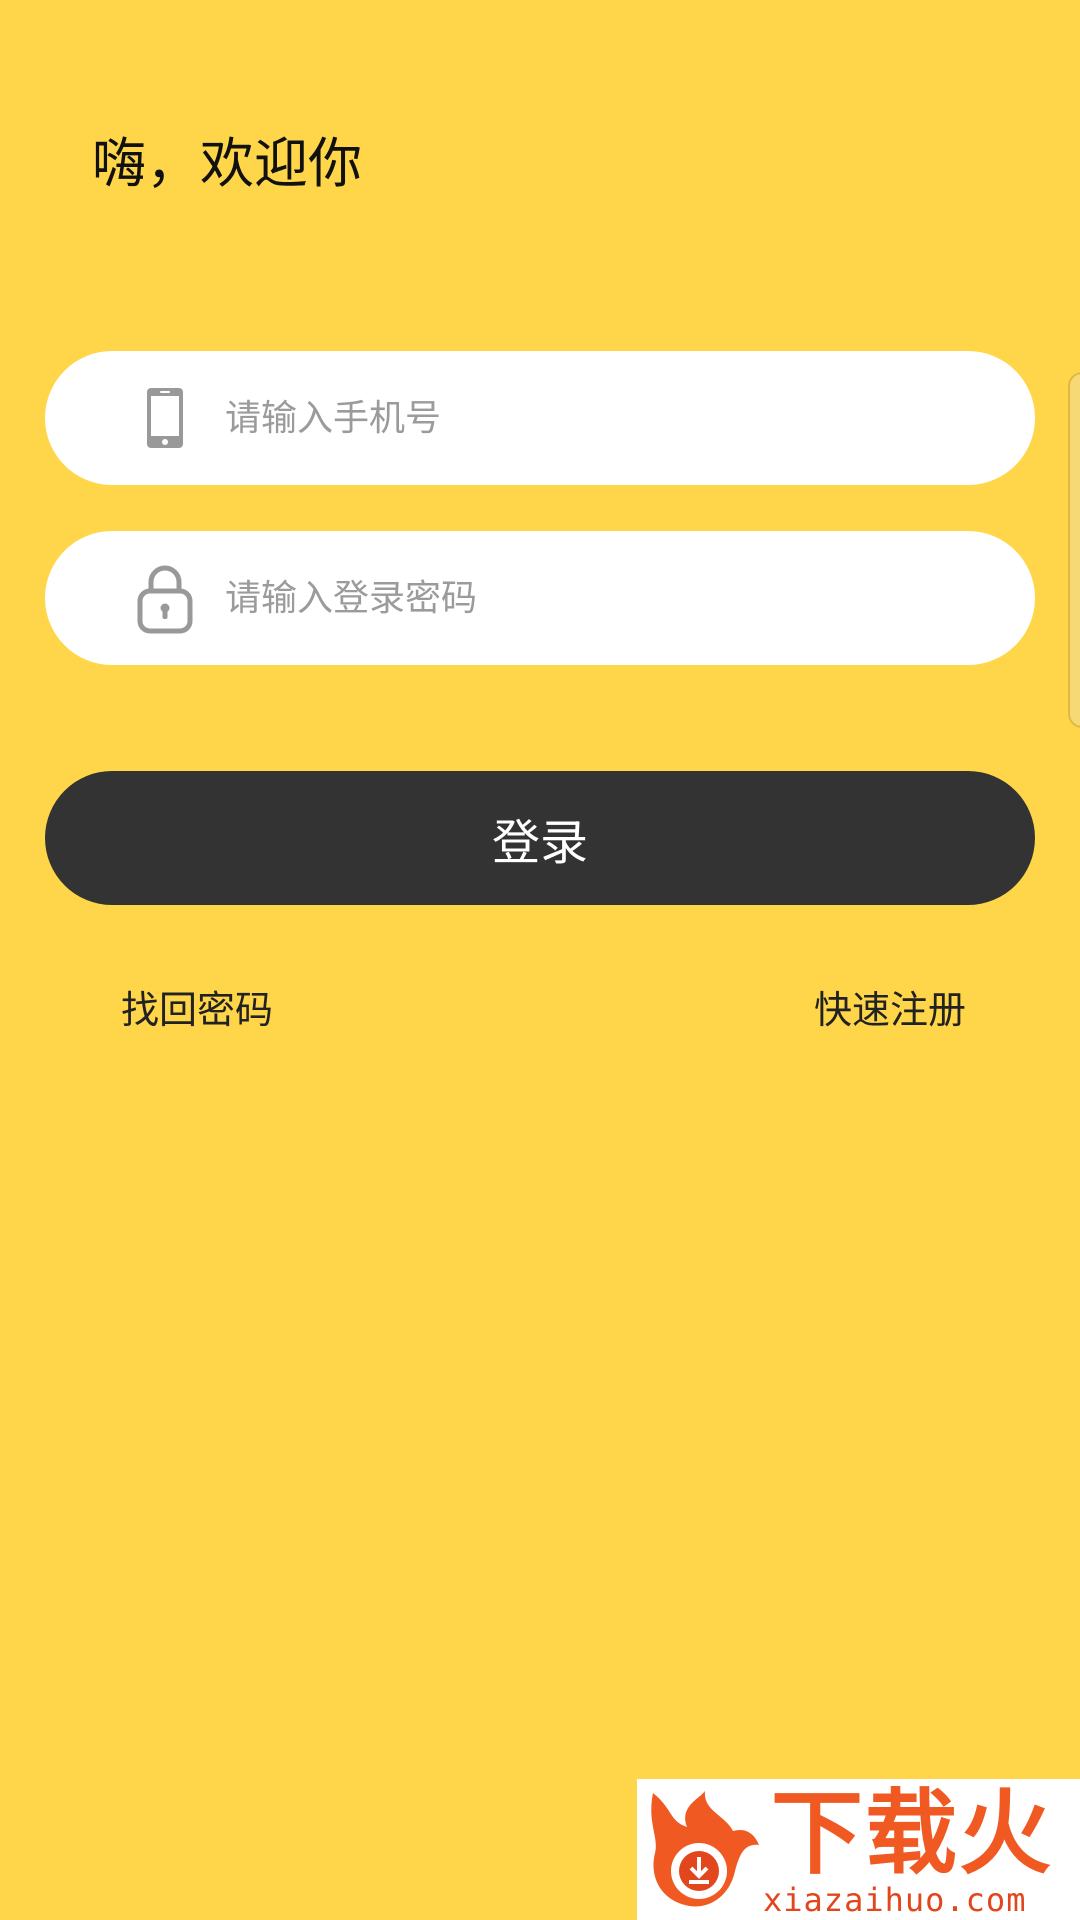 The height and width of the screenshot is (1920, 1080). I want to click on site-watermark: 下载火 xiazaihuo.com, so click(858, 1849).